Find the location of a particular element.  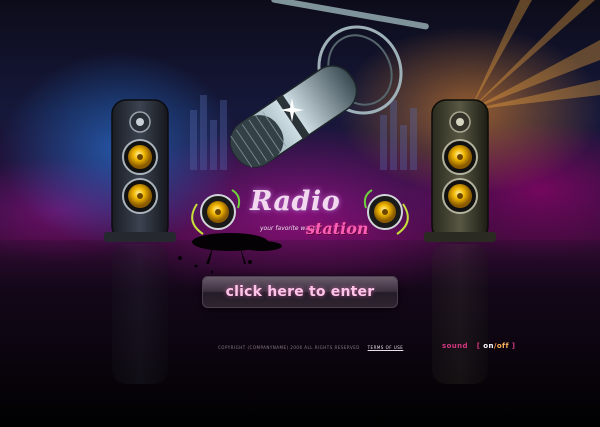

sound-control: sound [ on/off ] is located at coordinates (478, 346).